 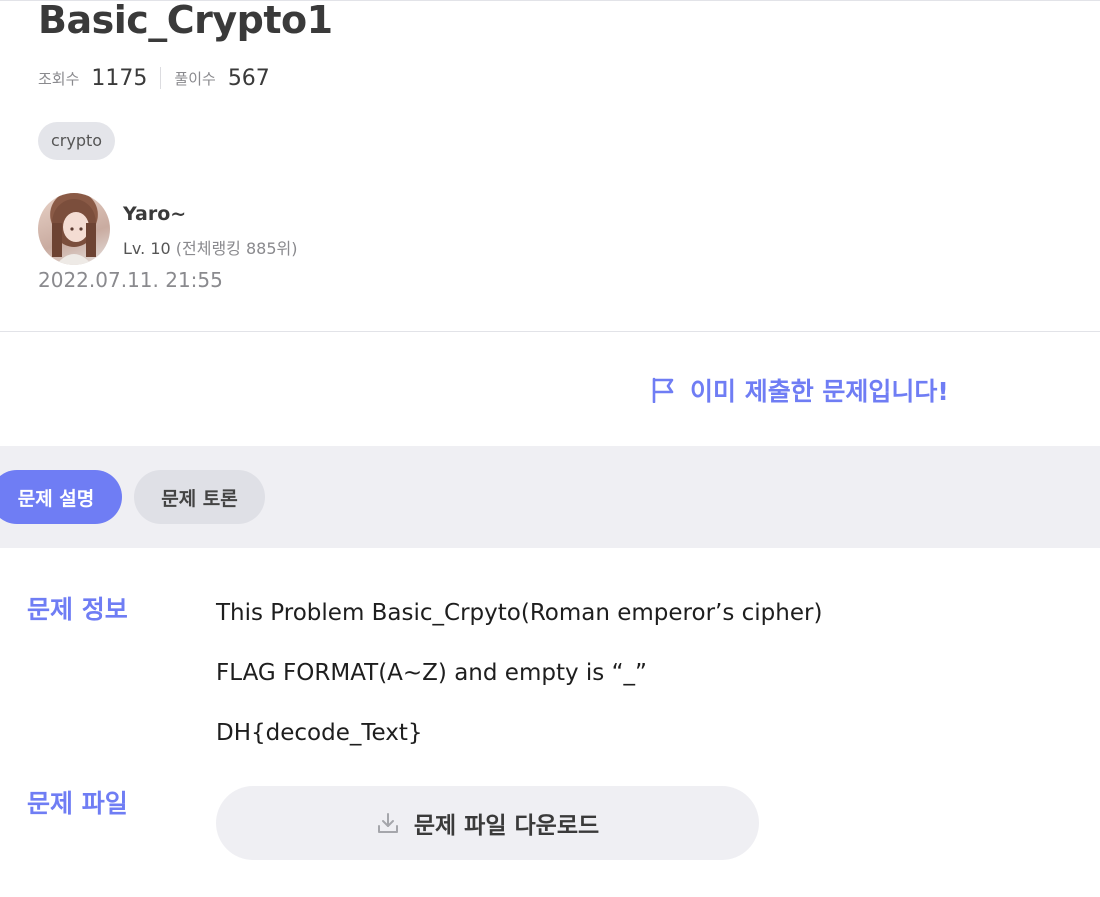 I want to click on tab-discussion: 문제 토론, so click(x=199, y=497).